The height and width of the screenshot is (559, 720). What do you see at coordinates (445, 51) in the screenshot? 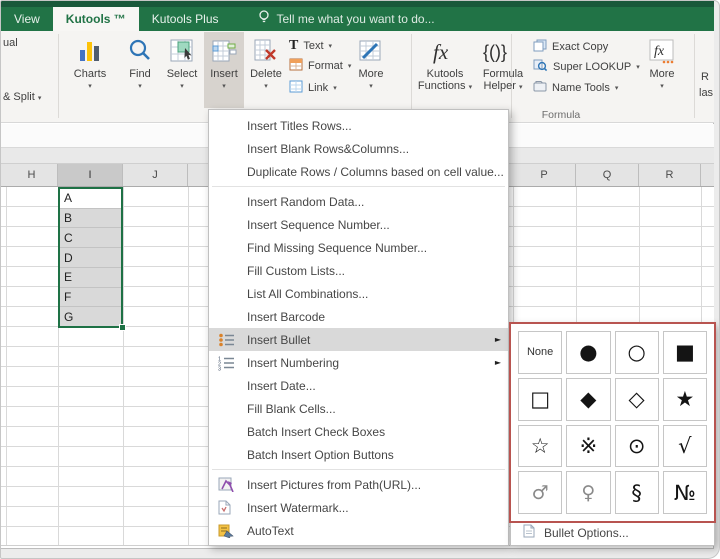
I see `fx-icon: fx` at bounding box center [445, 51].